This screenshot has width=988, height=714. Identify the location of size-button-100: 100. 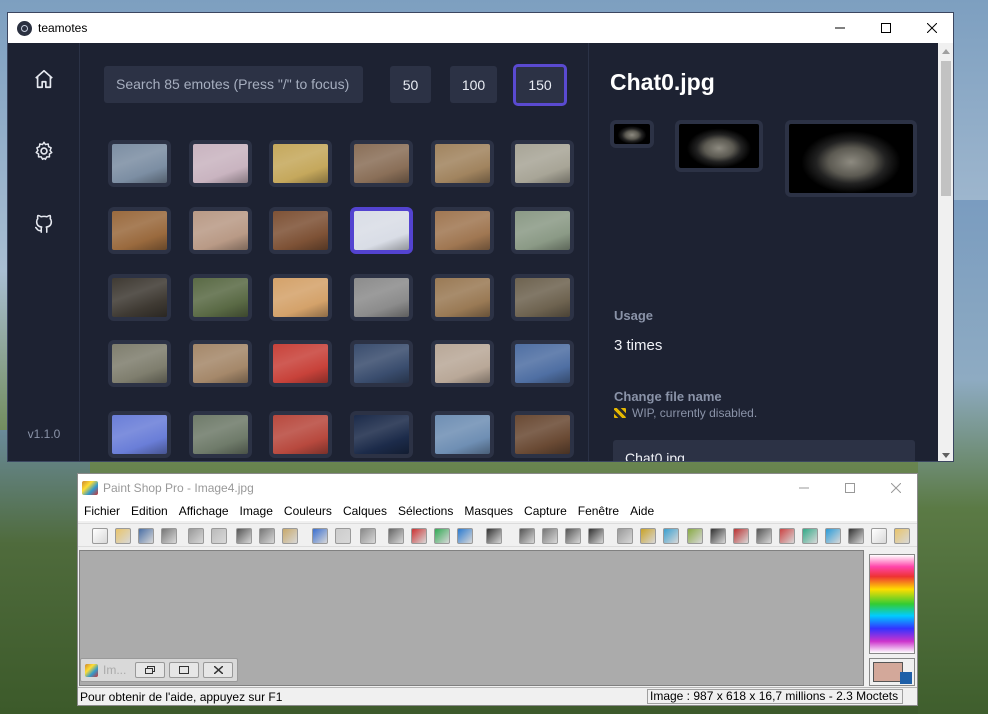
(473, 84).